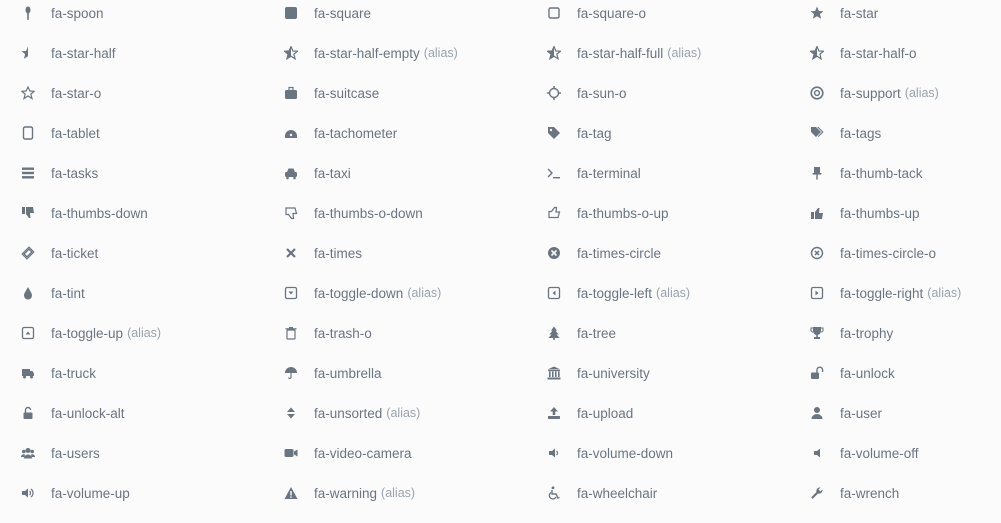  What do you see at coordinates (657, 93) in the screenshot?
I see `icon-entry: fa-sun-o` at bounding box center [657, 93].